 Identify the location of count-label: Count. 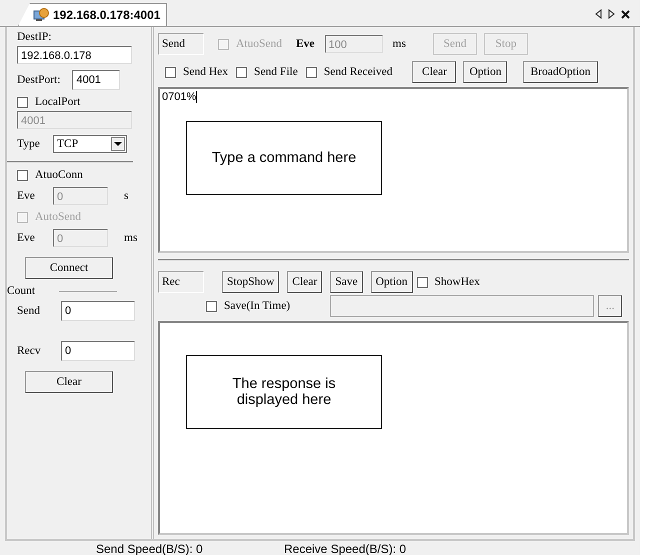
(21, 291).